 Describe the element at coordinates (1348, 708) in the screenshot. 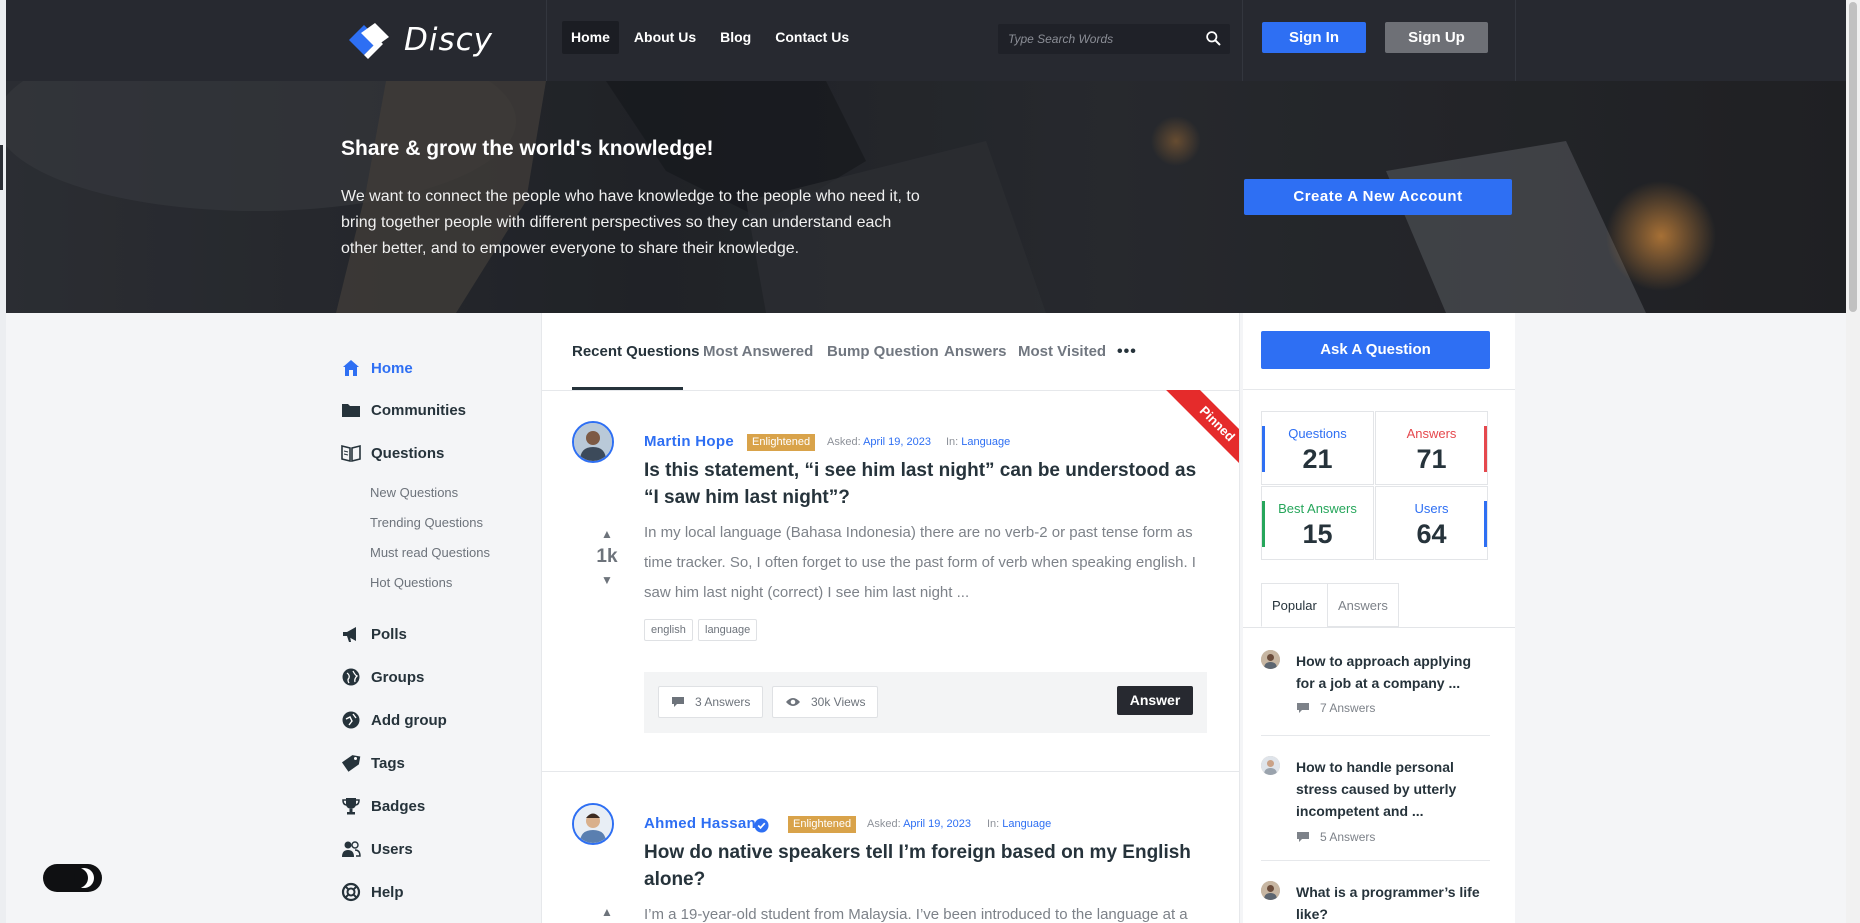

I see `popular-item-answers: 7 Answers` at that location.